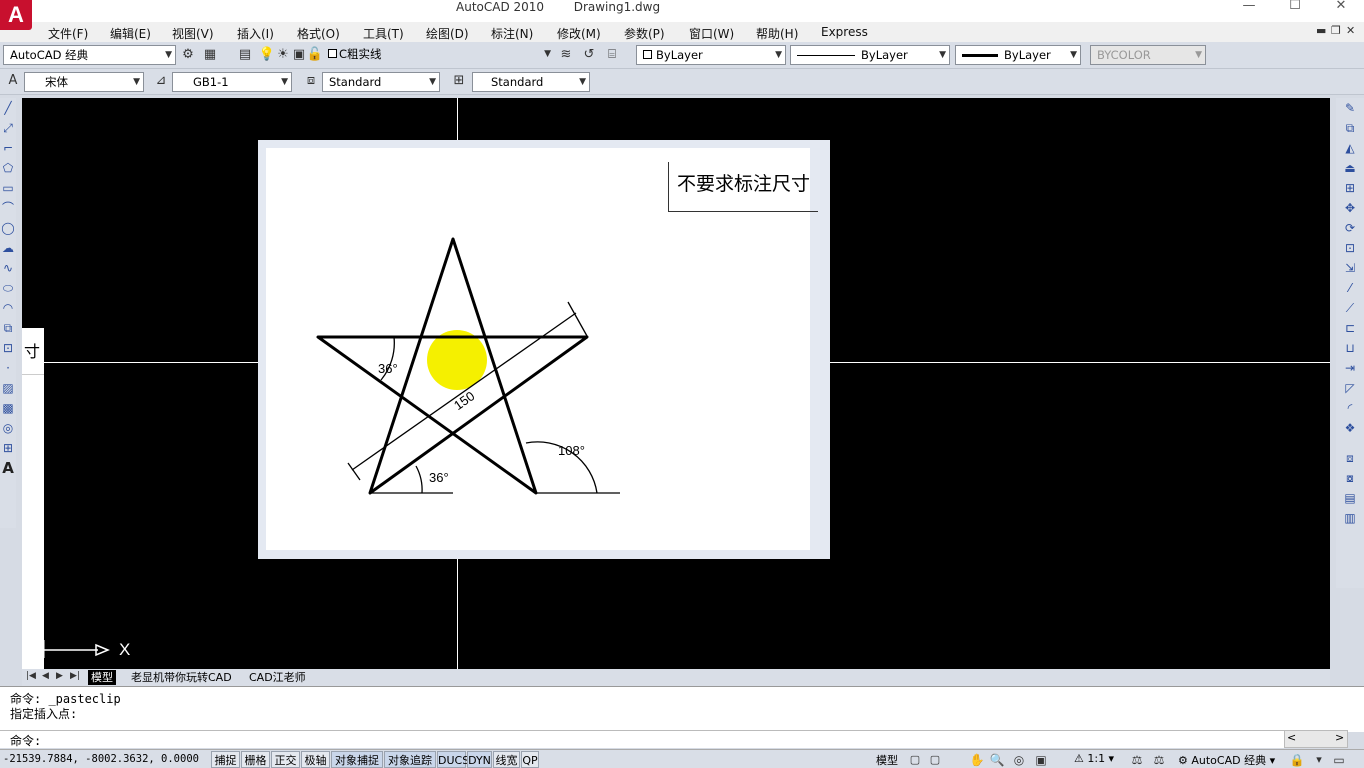 This screenshot has height=768, width=1364. I want to click on copy-icon: ⧉, so click(1350, 128).